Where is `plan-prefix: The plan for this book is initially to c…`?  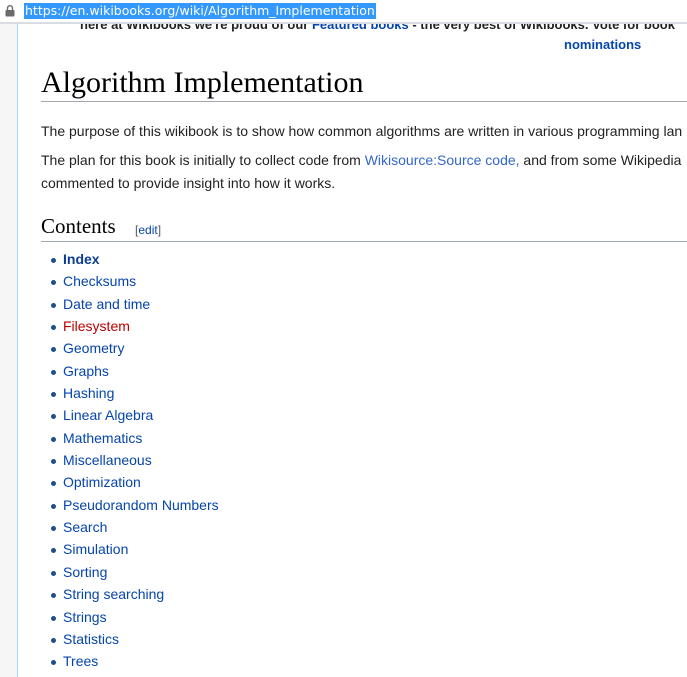
plan-prefix: The plan for this book is initially to c… is located at coordinates (203, 160).